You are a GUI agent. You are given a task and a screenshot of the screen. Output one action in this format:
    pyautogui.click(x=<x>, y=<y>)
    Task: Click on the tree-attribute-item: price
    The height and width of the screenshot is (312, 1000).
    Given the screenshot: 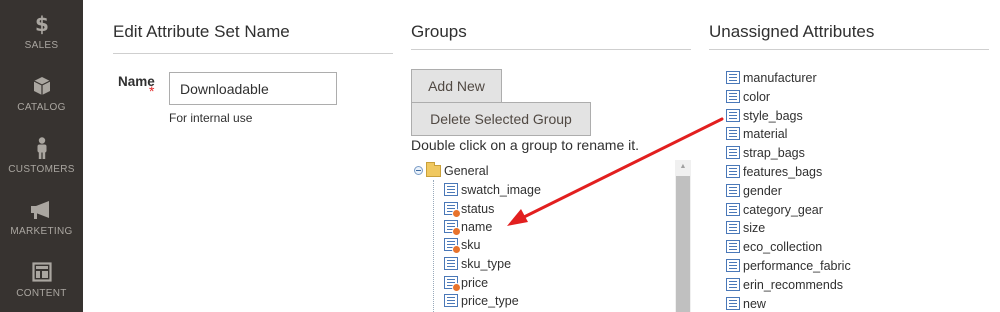 What is the action you would take?
    pyautogui.click(x=466, y=282)
    